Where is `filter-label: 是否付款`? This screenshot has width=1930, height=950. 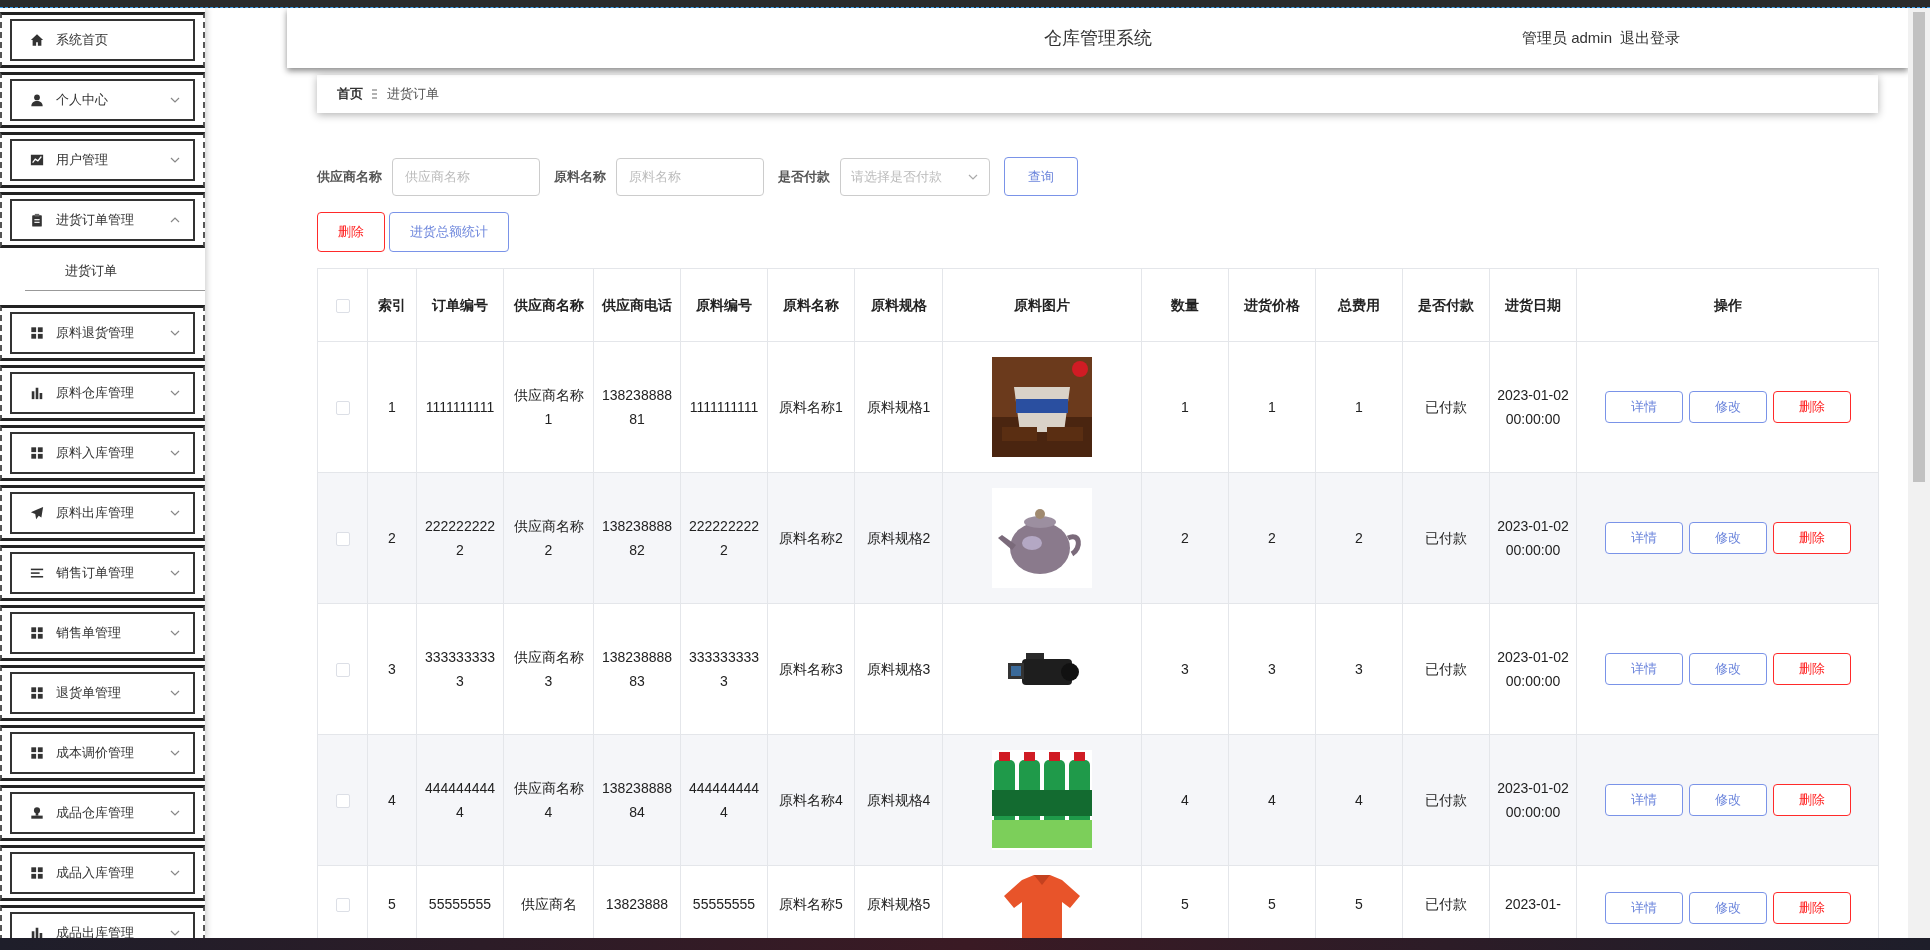 filter-label: 是否付款 is located at coordinates (804, 176).